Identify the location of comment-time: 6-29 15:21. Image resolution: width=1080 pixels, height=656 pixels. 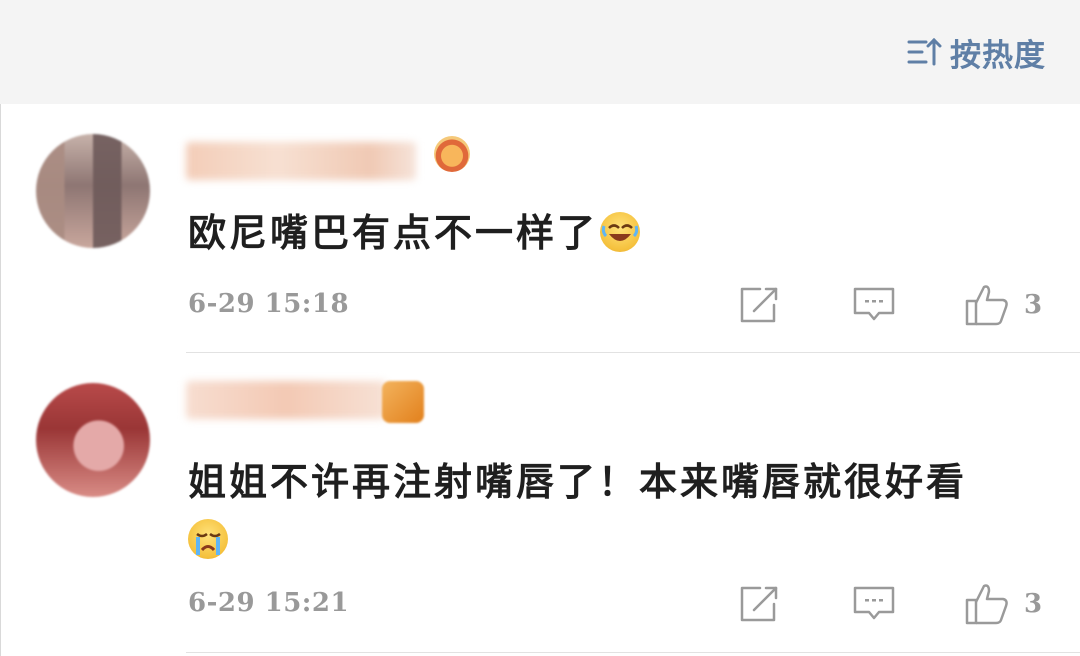
(269, 603).